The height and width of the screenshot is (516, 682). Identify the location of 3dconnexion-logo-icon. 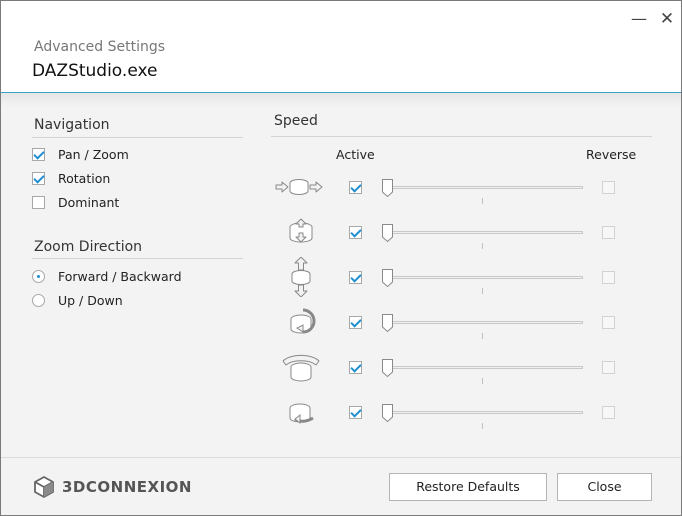
(44, 487).